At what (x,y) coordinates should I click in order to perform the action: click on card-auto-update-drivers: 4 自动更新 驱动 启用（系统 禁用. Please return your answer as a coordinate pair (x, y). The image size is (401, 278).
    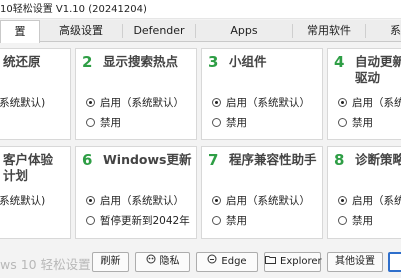
    Looking at the image, I should click on (364, 94).